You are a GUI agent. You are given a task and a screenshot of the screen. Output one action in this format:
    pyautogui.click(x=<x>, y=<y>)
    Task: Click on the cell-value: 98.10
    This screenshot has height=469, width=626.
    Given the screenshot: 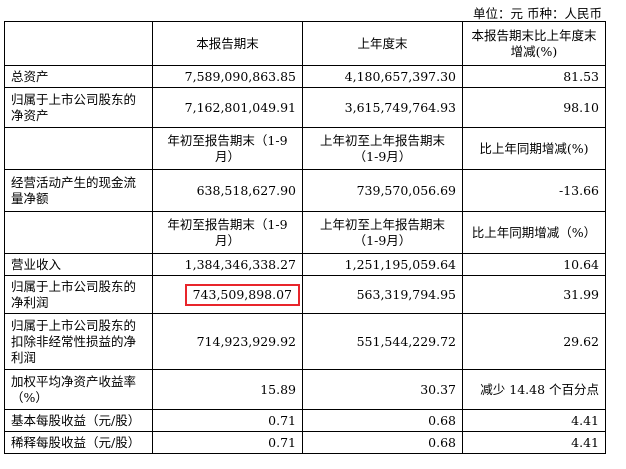 What is the action you would take?
    pyautogui.click(x=534, y=107)
    